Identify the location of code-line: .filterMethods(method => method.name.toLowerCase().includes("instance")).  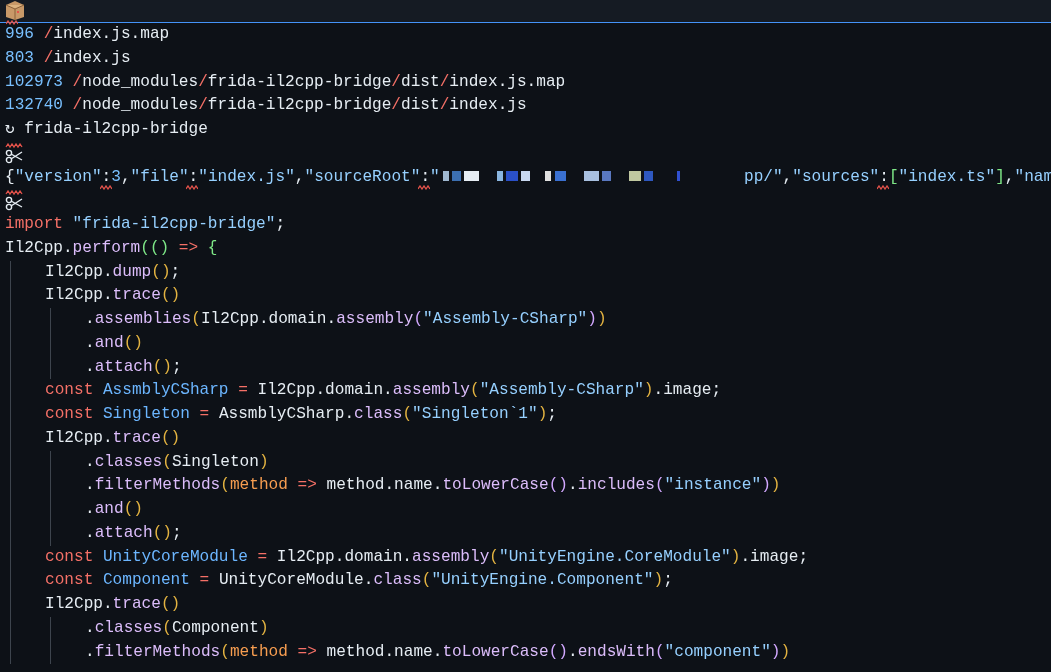
(433, 485).